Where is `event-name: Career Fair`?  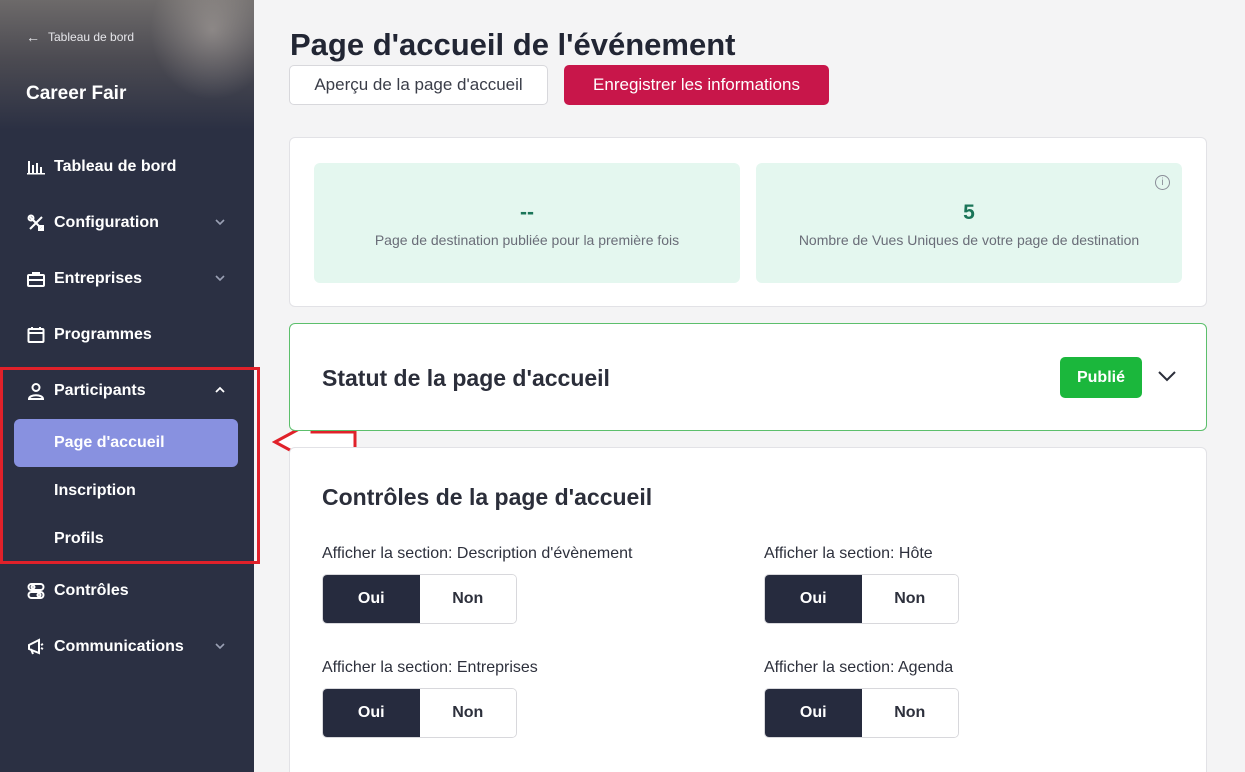
event-name: Career Fair is located at coordinates (76, 93).